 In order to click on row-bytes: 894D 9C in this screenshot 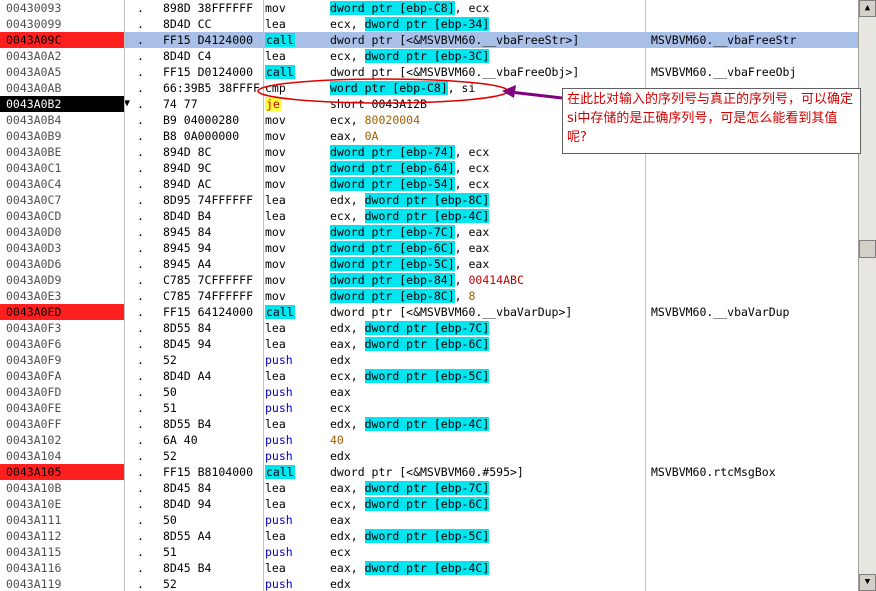, I will do `click(187, 168)`.